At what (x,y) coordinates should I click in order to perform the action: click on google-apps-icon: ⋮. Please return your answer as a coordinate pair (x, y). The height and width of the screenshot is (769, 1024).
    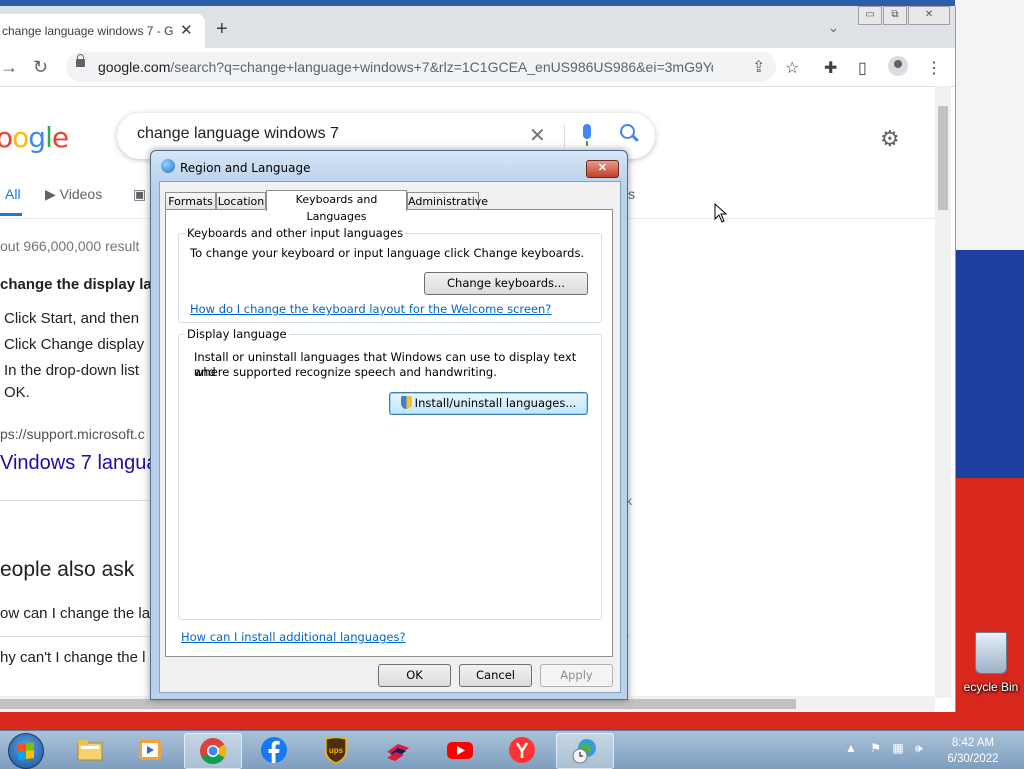
    Looking at the image, I should click on (930, 138).